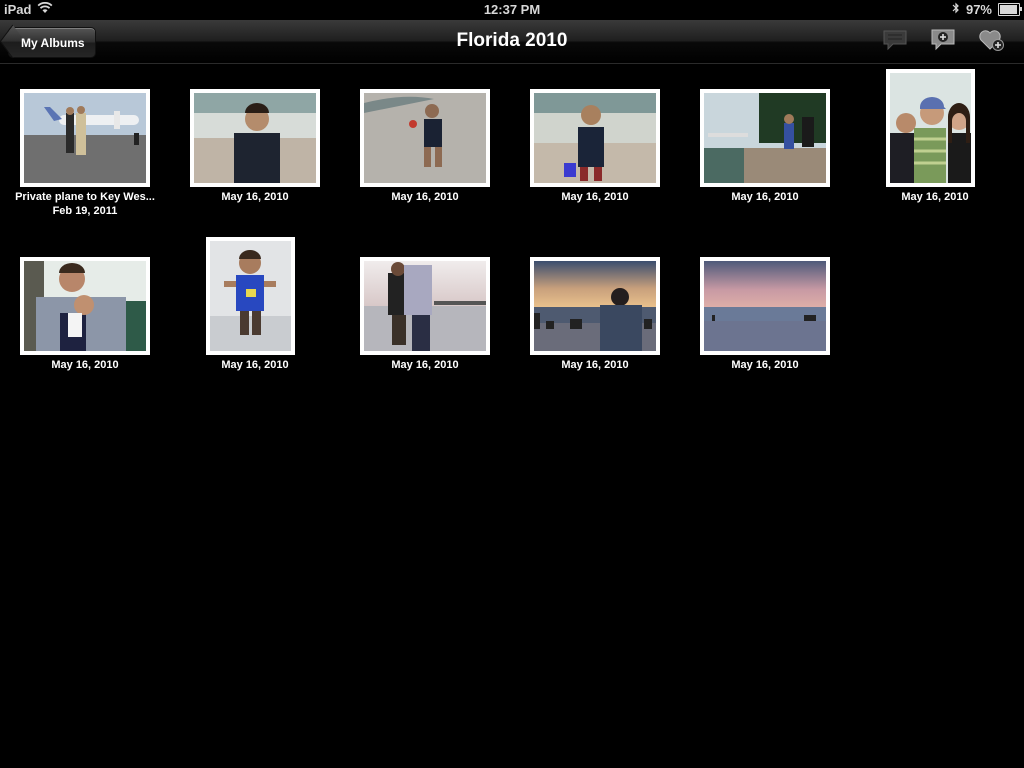 The image size is (1024, 768). What do you see at coordinates (512, 40) in the screenshot?
I see `album-title: Florida 2010` at bounding box center [512, 40].